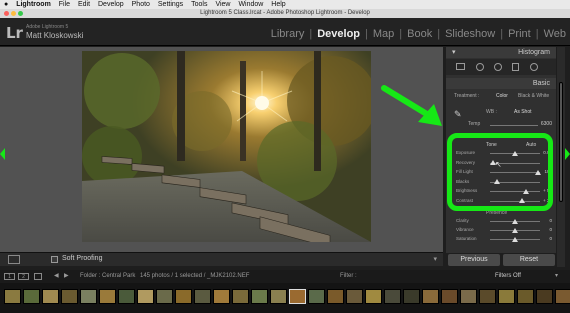 The height and width of the screenshot is (313, 570). What do you see at coordinates (501, 239) in the screenshot?
I see `presence-slider-row: Saturation 0` at bounding box center [501, 239].